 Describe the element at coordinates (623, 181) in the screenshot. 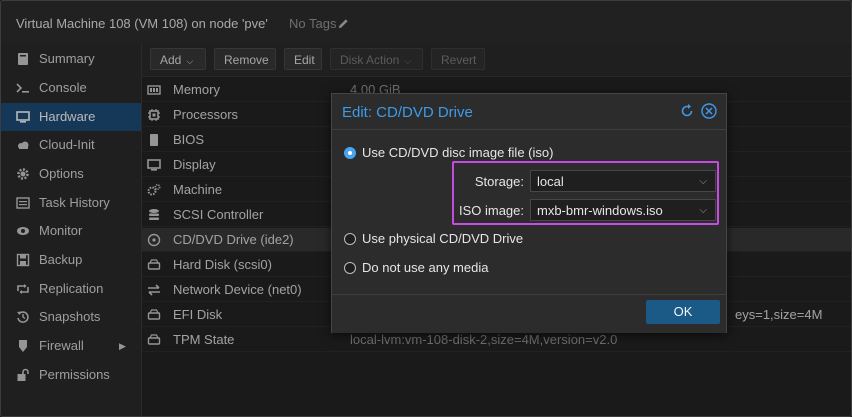

I see `storage-select: local ⌵` at that location.